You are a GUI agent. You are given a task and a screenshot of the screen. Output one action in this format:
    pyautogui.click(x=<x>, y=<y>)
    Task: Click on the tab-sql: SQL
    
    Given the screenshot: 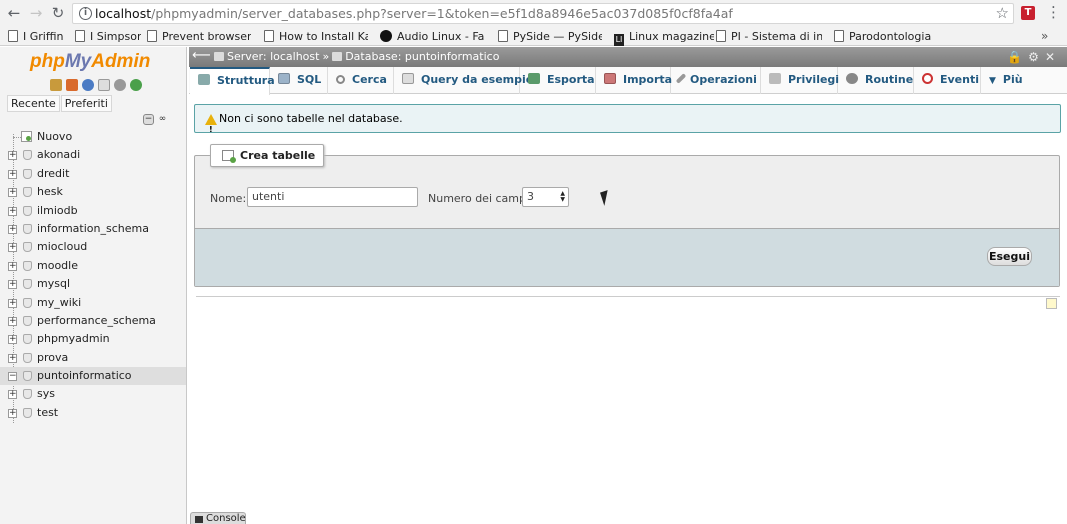 What is the action you would take?
    pyautogui.click(x=299, y=80)
    